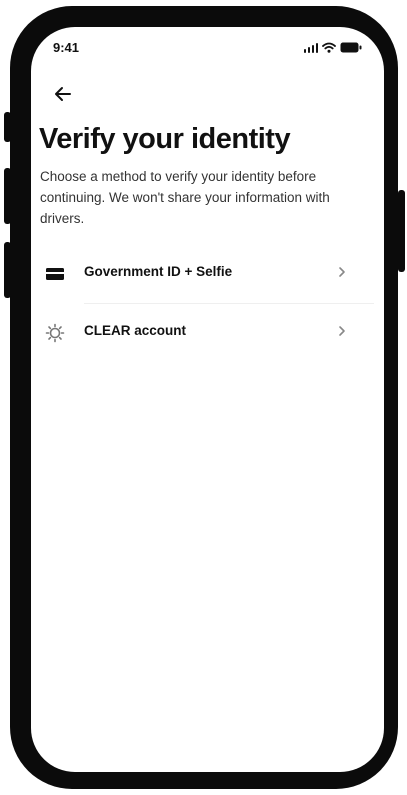  What do you see at coordinates (310, 48) in the screenshot?
I see `signal-icon` at bounding box center [310, 48].